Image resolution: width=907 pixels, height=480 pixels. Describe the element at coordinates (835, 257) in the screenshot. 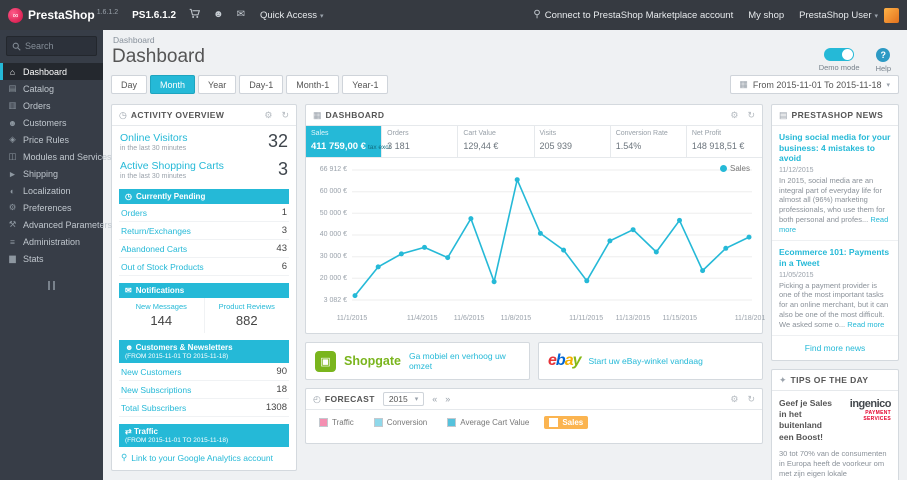

I see `news-item-title: Ecommerce 101: Payments in a Tweet` at that location.